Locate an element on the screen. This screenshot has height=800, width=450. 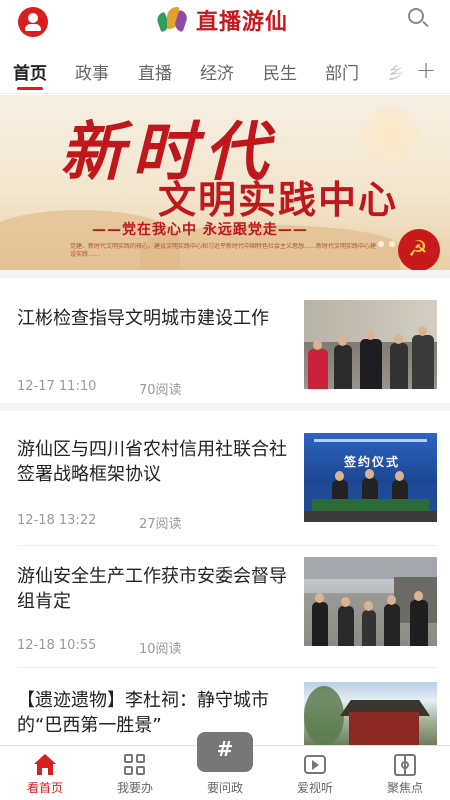
active-tab-indicator is located at coordinates (30, 88).